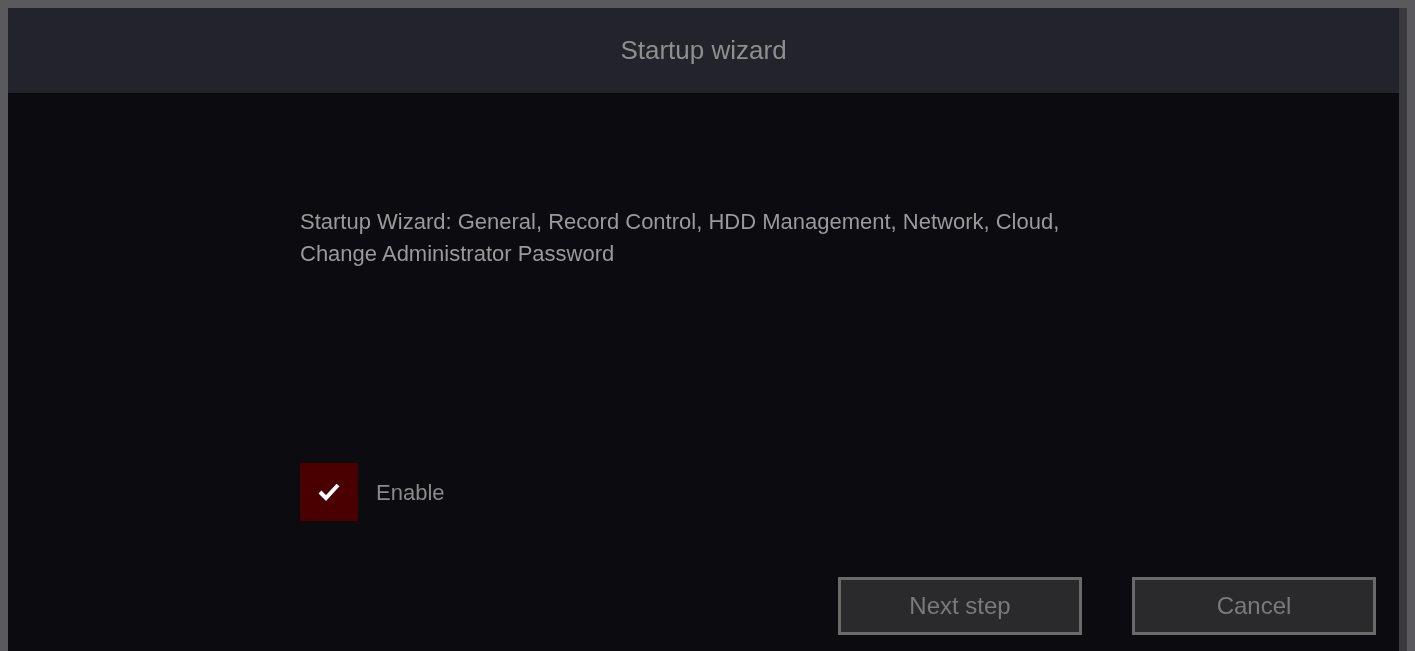  Describe the element at coordinates (703, 50) in the screenshot. I see `window-title: Startup wizard` at that location.